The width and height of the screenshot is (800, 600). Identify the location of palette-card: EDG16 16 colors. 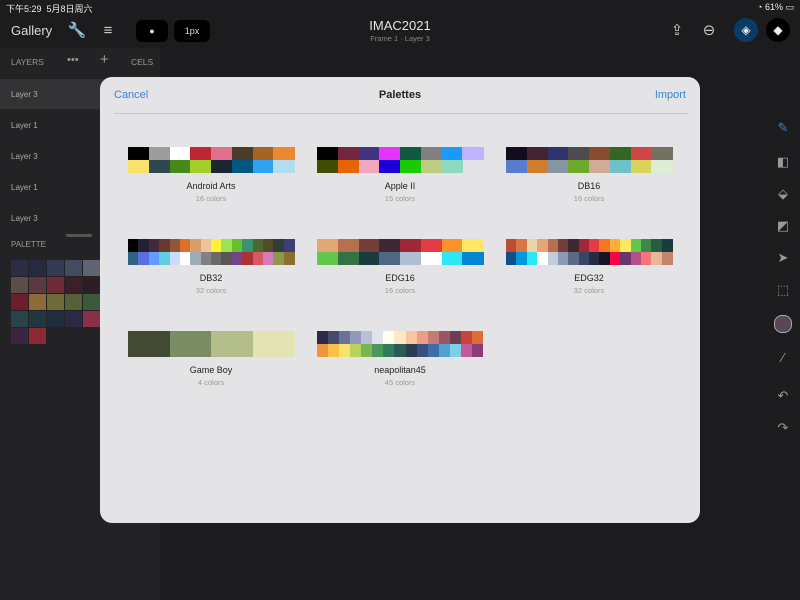
(400, 268).